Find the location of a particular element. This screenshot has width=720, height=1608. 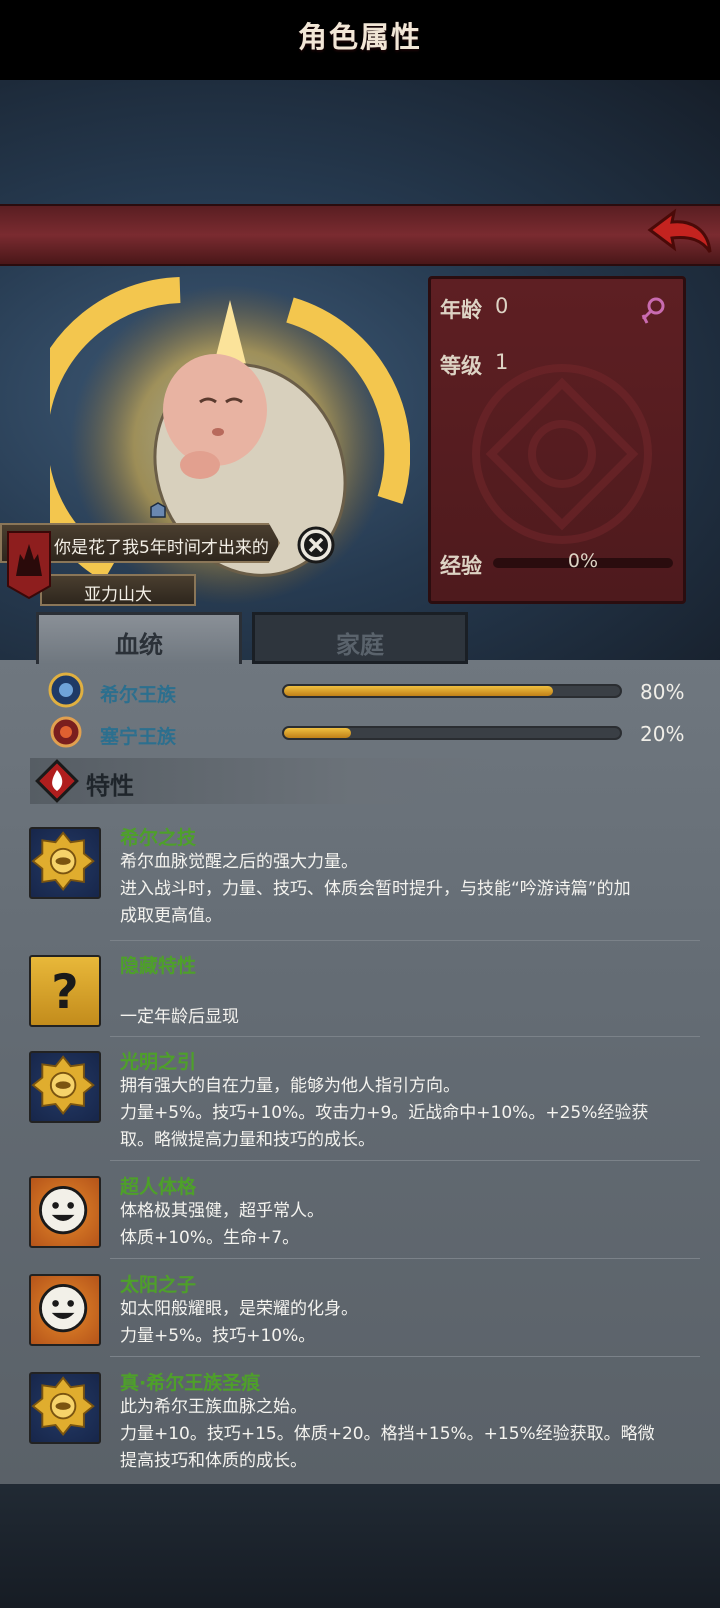

trait-name: 真·希尔王族圣痕 is located at coordinates (190, 1383).